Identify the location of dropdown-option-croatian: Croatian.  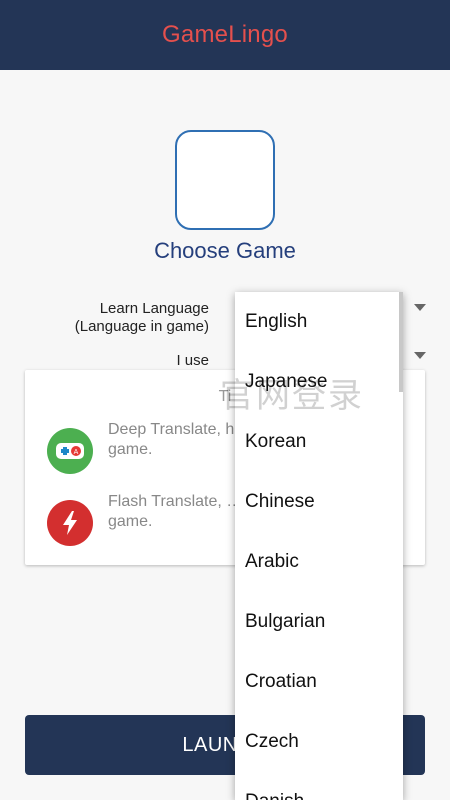
(319, 682).